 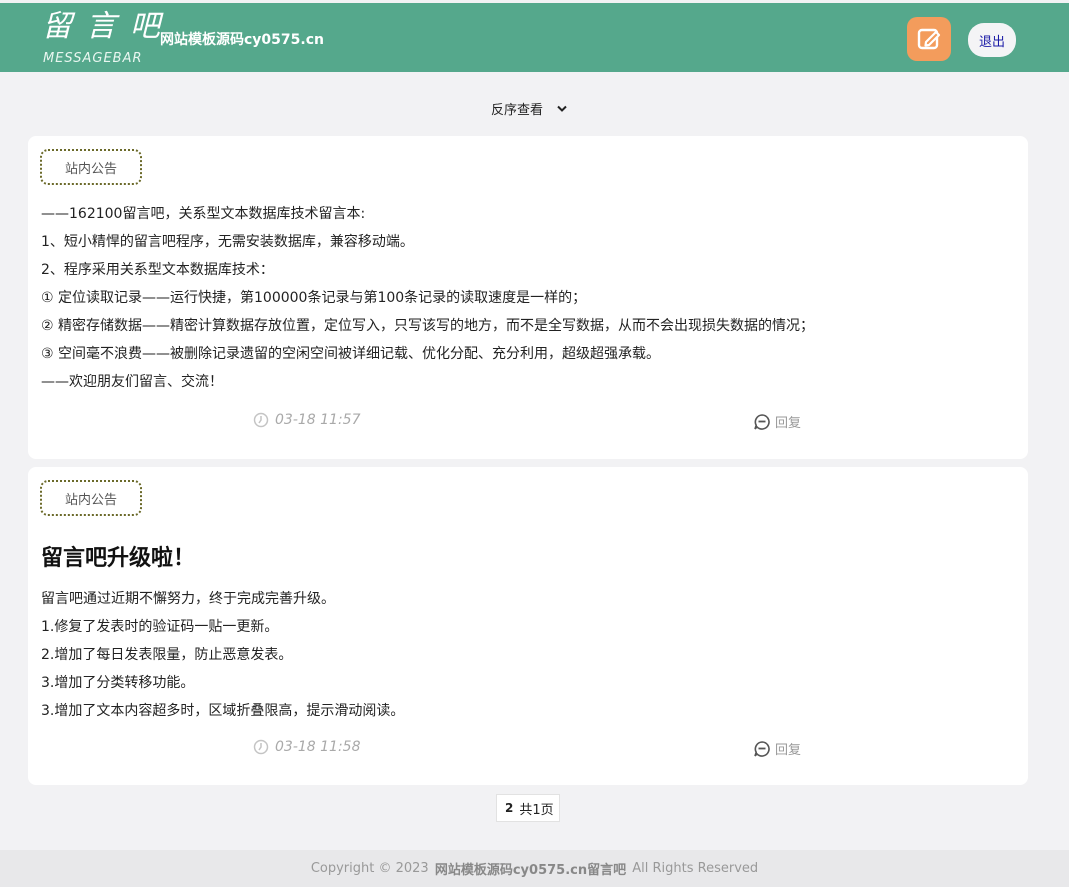 What do you see at coordinates (227, 242) in the screenshot?
I see `content-line: 1、短小精悍的留言吧程序，无需安装数据库，兼容移动端。` at bounding box center [227, 242].